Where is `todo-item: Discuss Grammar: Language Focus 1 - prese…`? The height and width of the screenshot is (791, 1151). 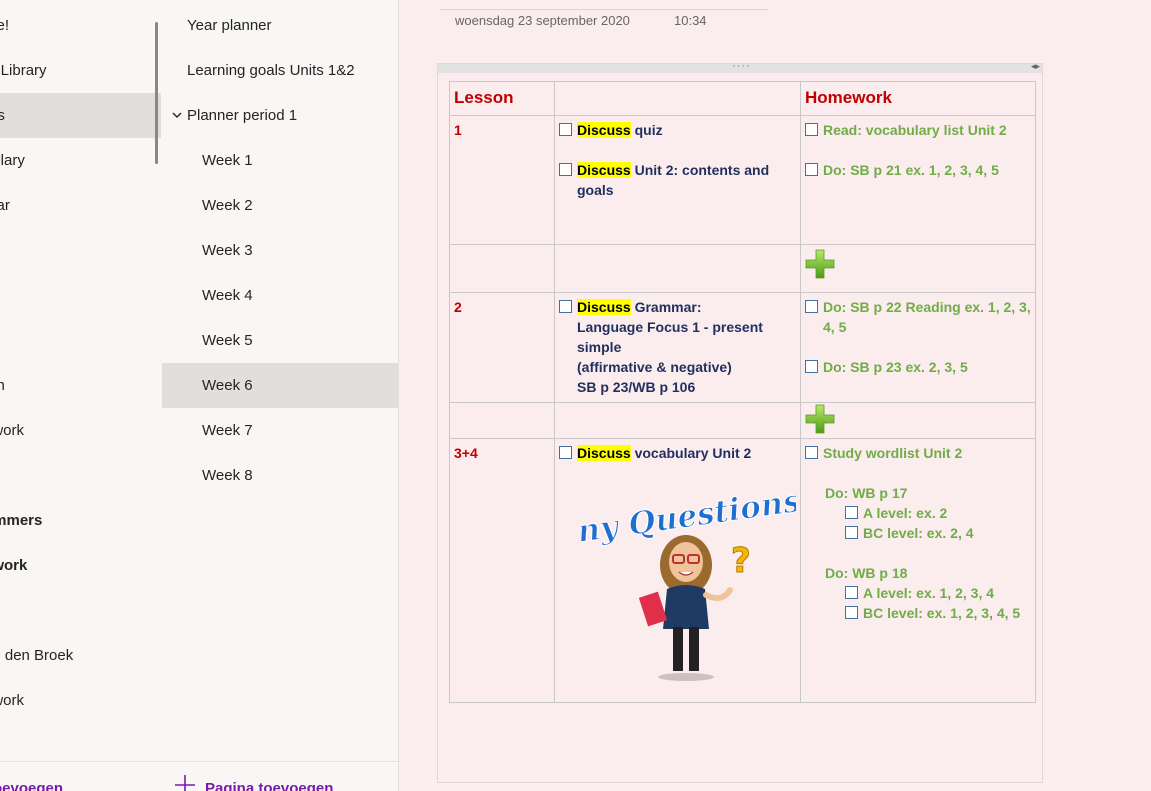
todo-item: Discuss Grammar: Language Focus 1 - prese… is located at coordinates (677, 347).